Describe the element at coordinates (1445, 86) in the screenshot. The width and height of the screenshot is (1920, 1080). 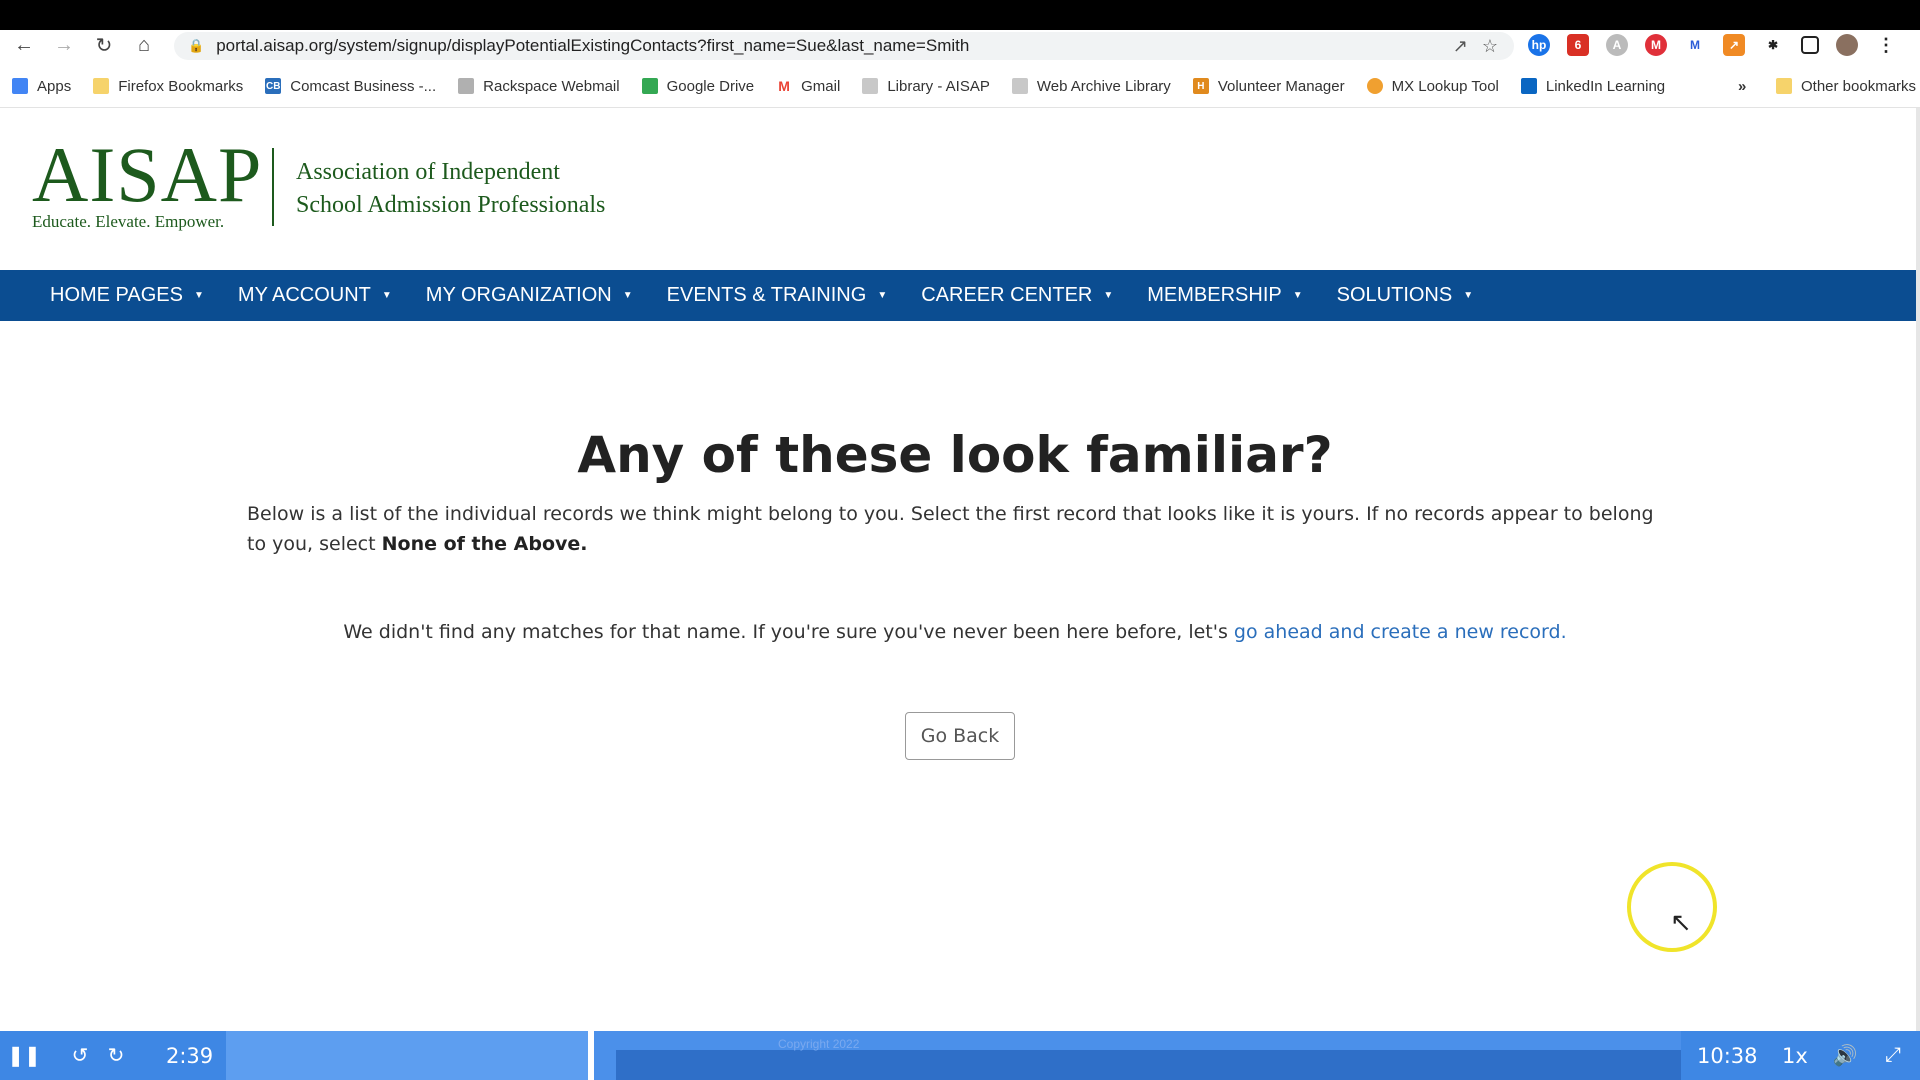
I see `bookmark-label: MX Lookup Tool` at that location.